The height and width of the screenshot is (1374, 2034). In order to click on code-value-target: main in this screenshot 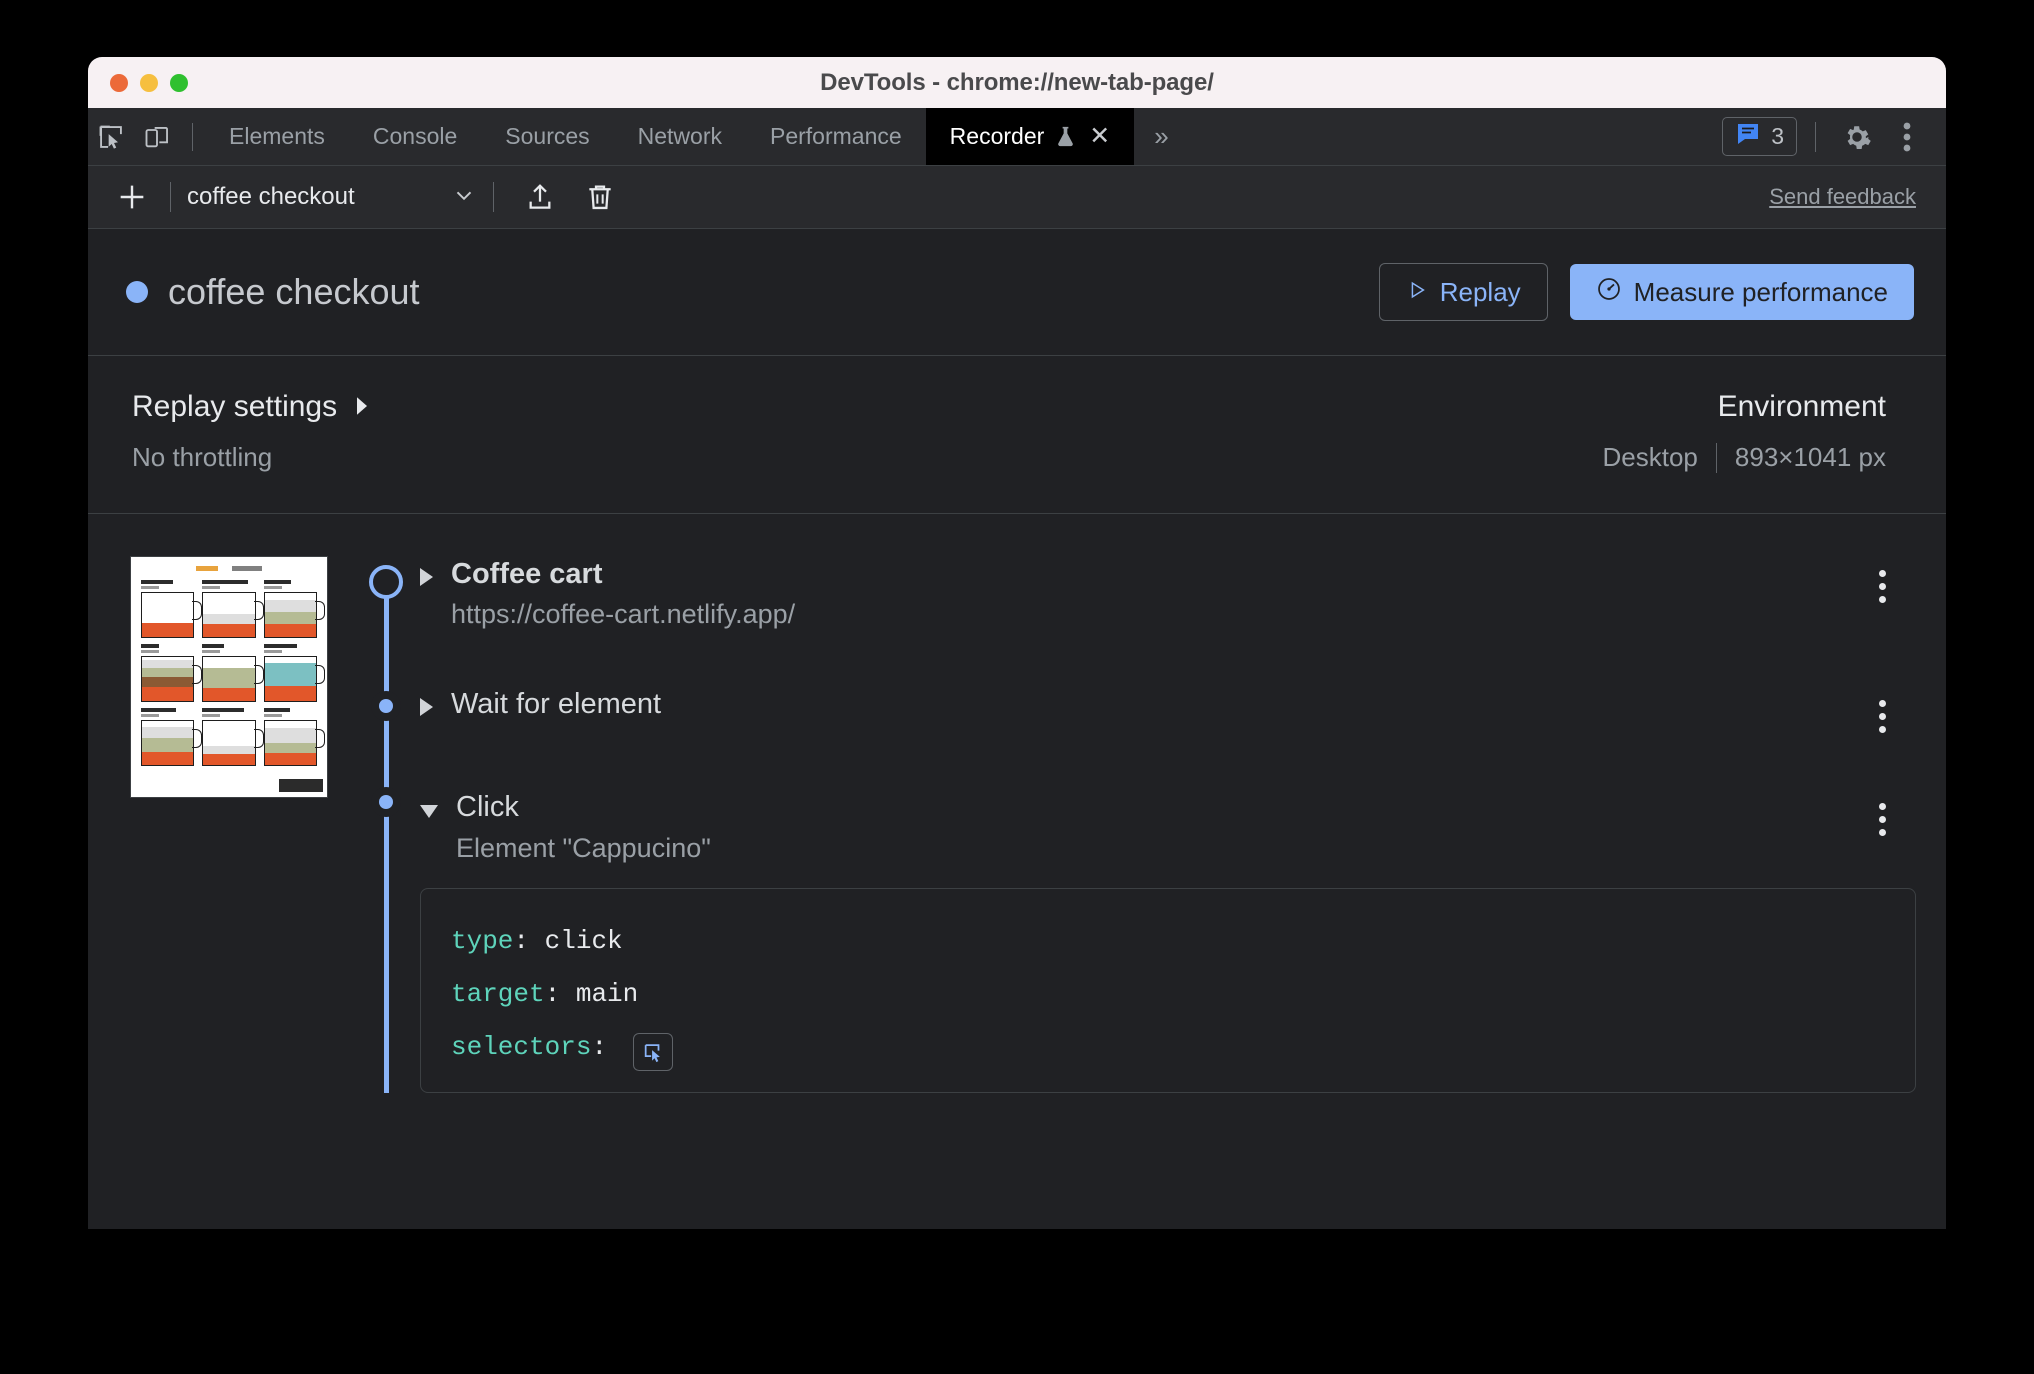, I will do `click(607, 993)`.